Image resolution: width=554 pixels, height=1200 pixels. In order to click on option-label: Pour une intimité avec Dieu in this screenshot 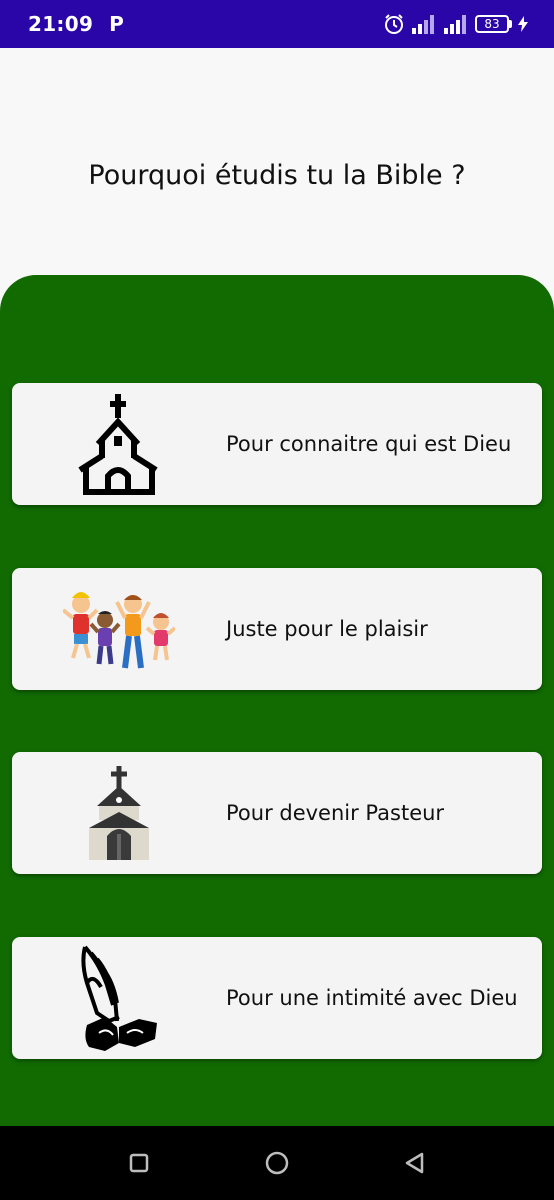, I will do `click(372, 998)`.